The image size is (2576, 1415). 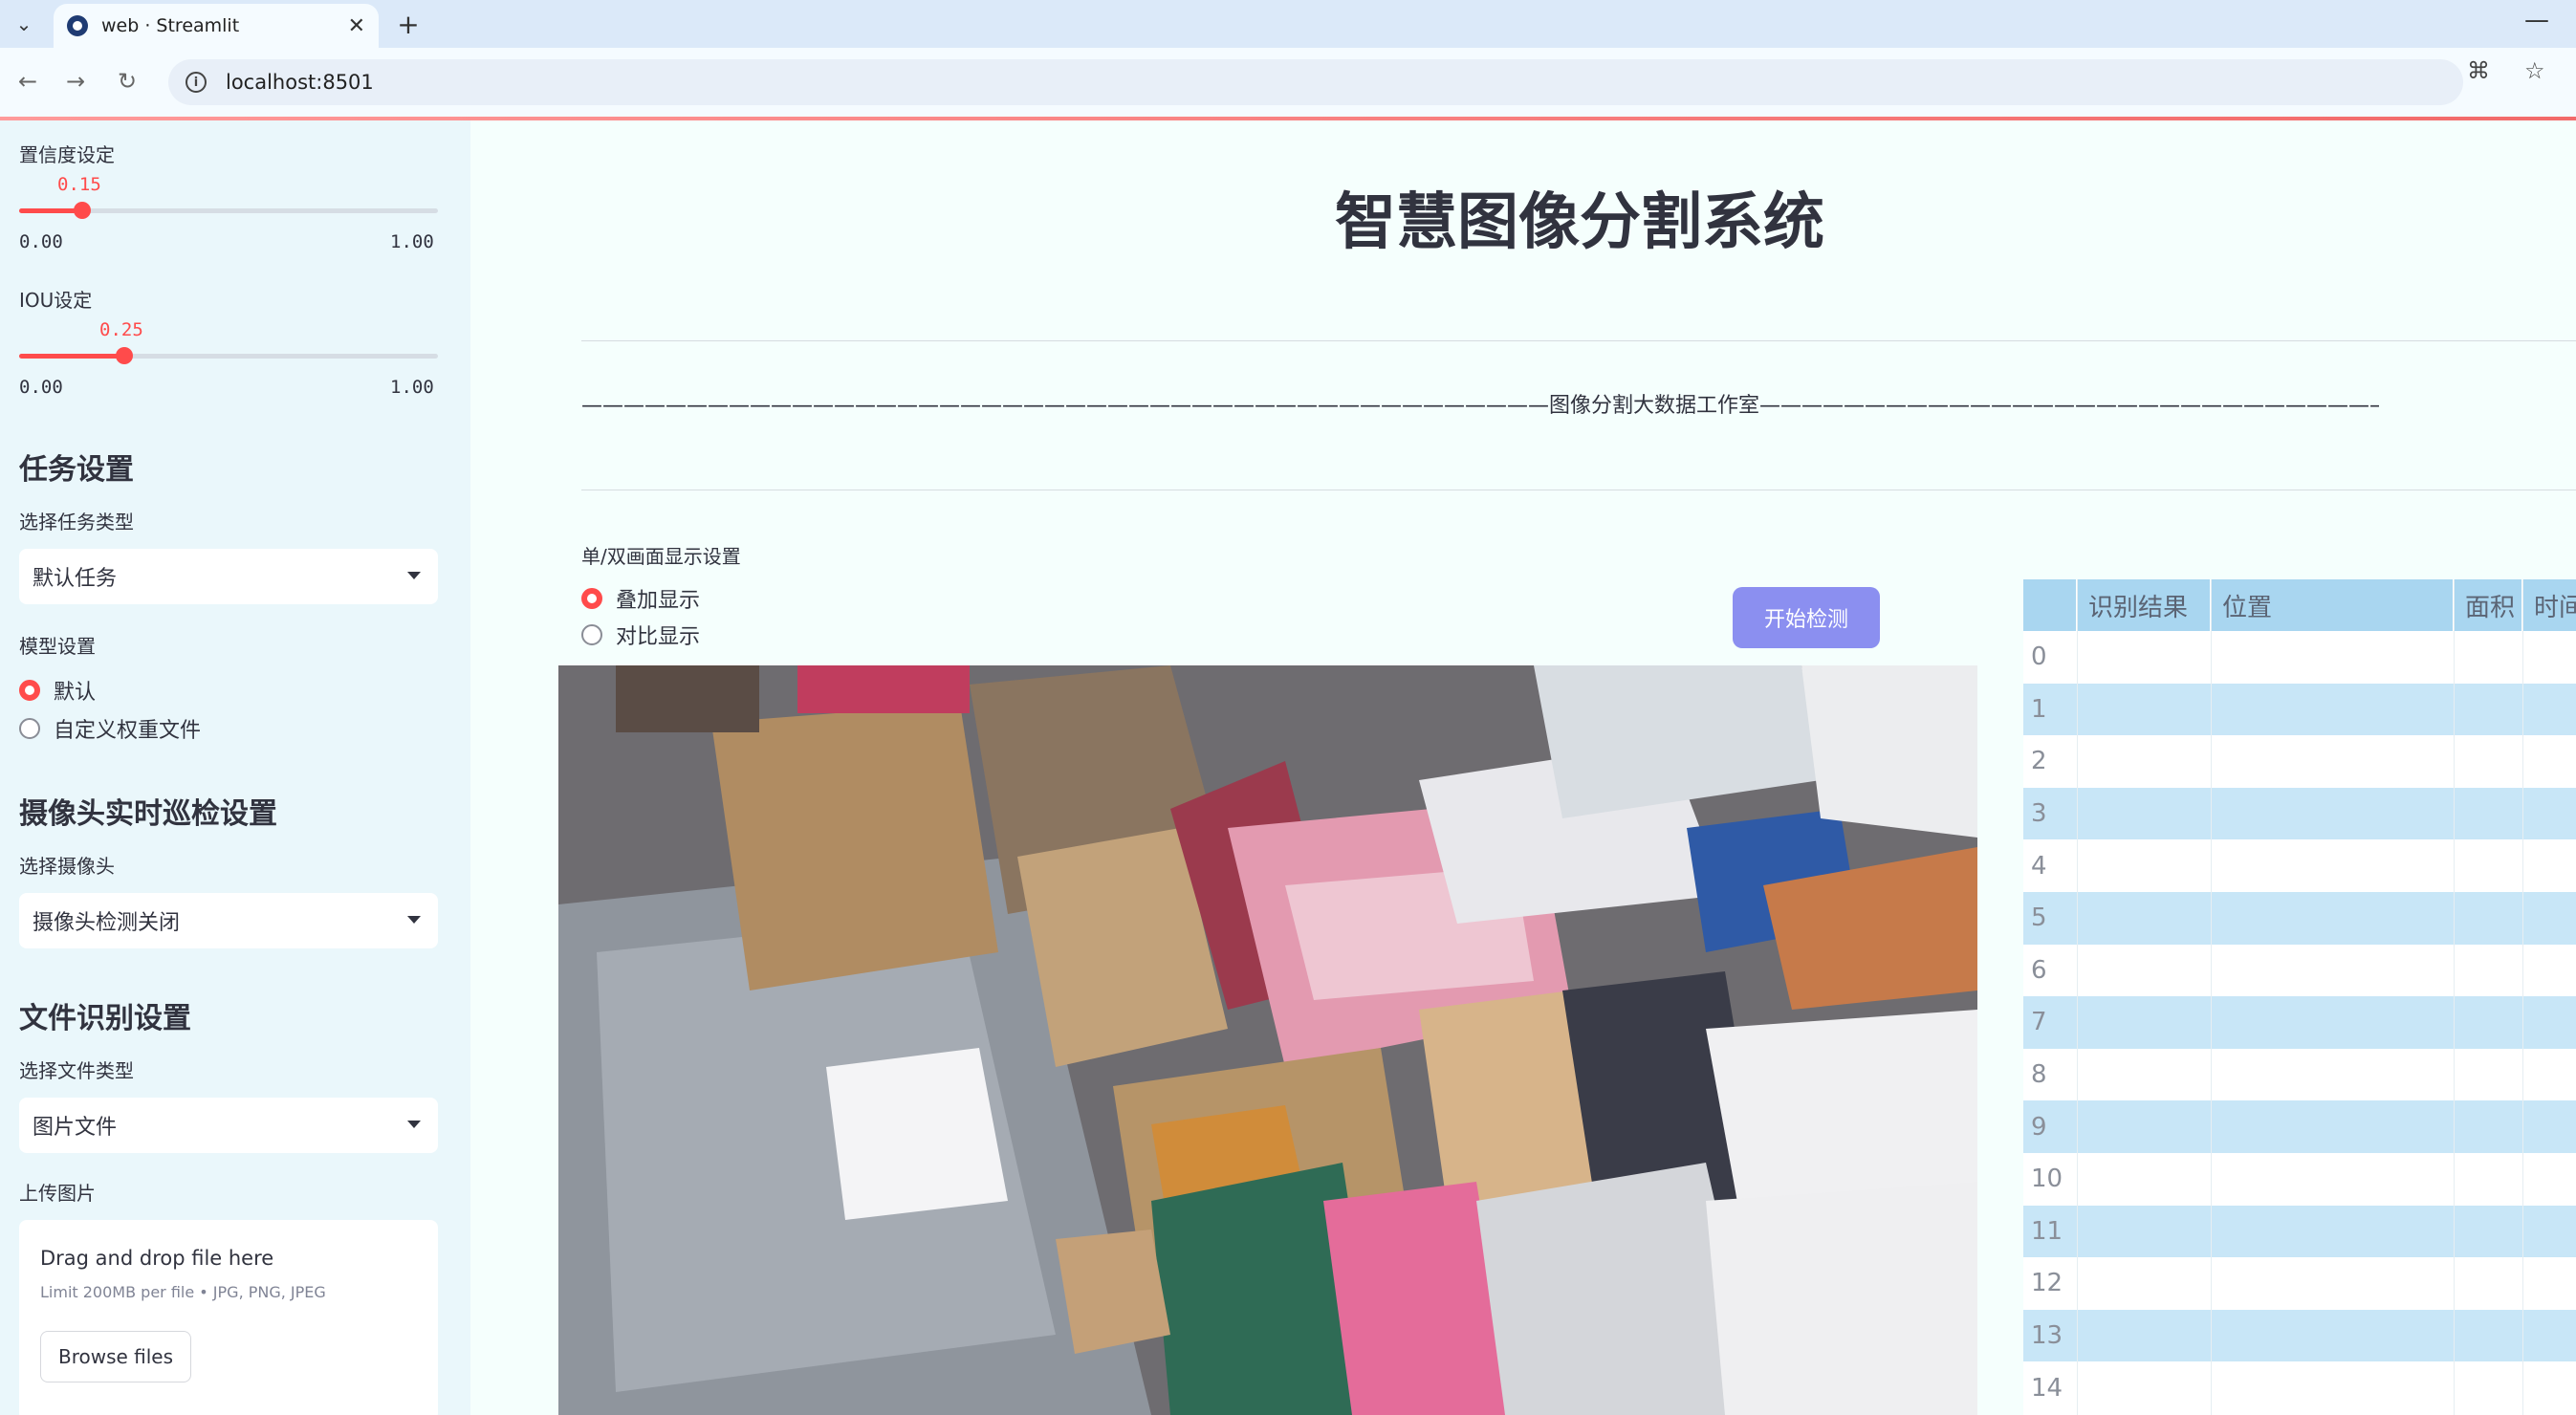 I want to click on table-row: 10, so click(x=2299, y=1179).